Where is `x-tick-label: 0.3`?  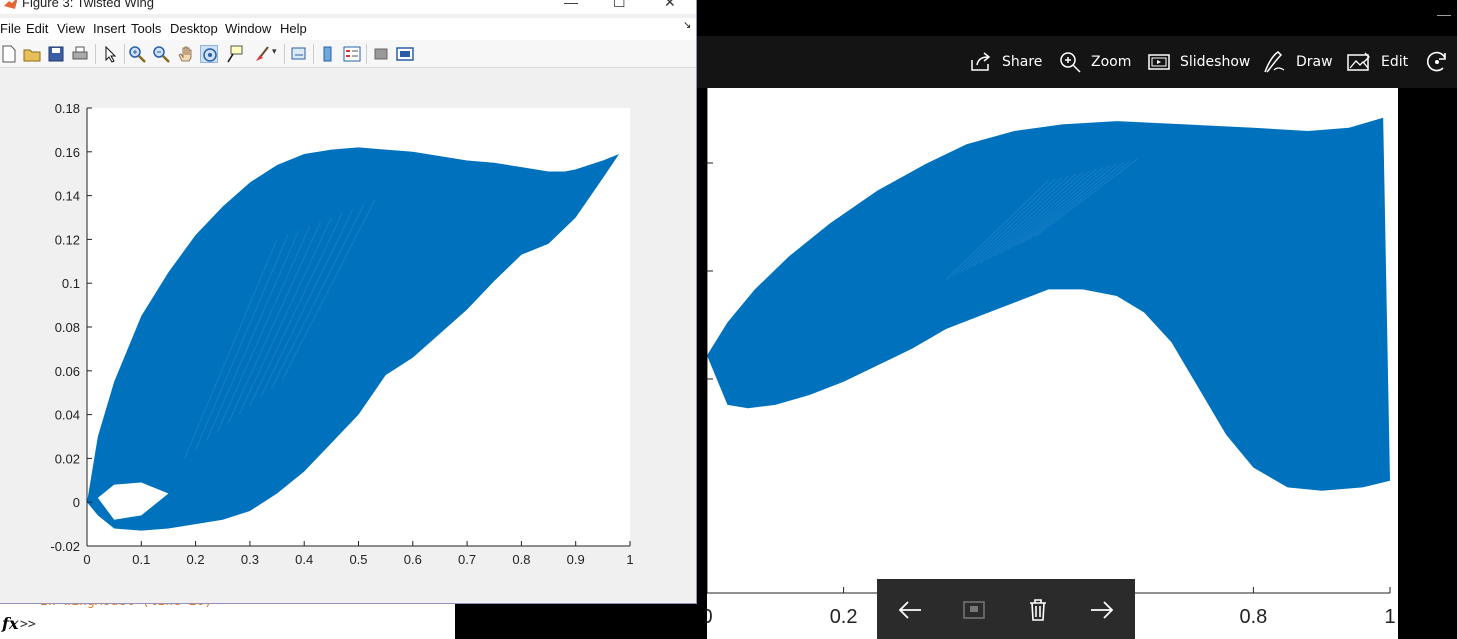
x-tick-label: 0.3 is located at coordinates (250, 559).